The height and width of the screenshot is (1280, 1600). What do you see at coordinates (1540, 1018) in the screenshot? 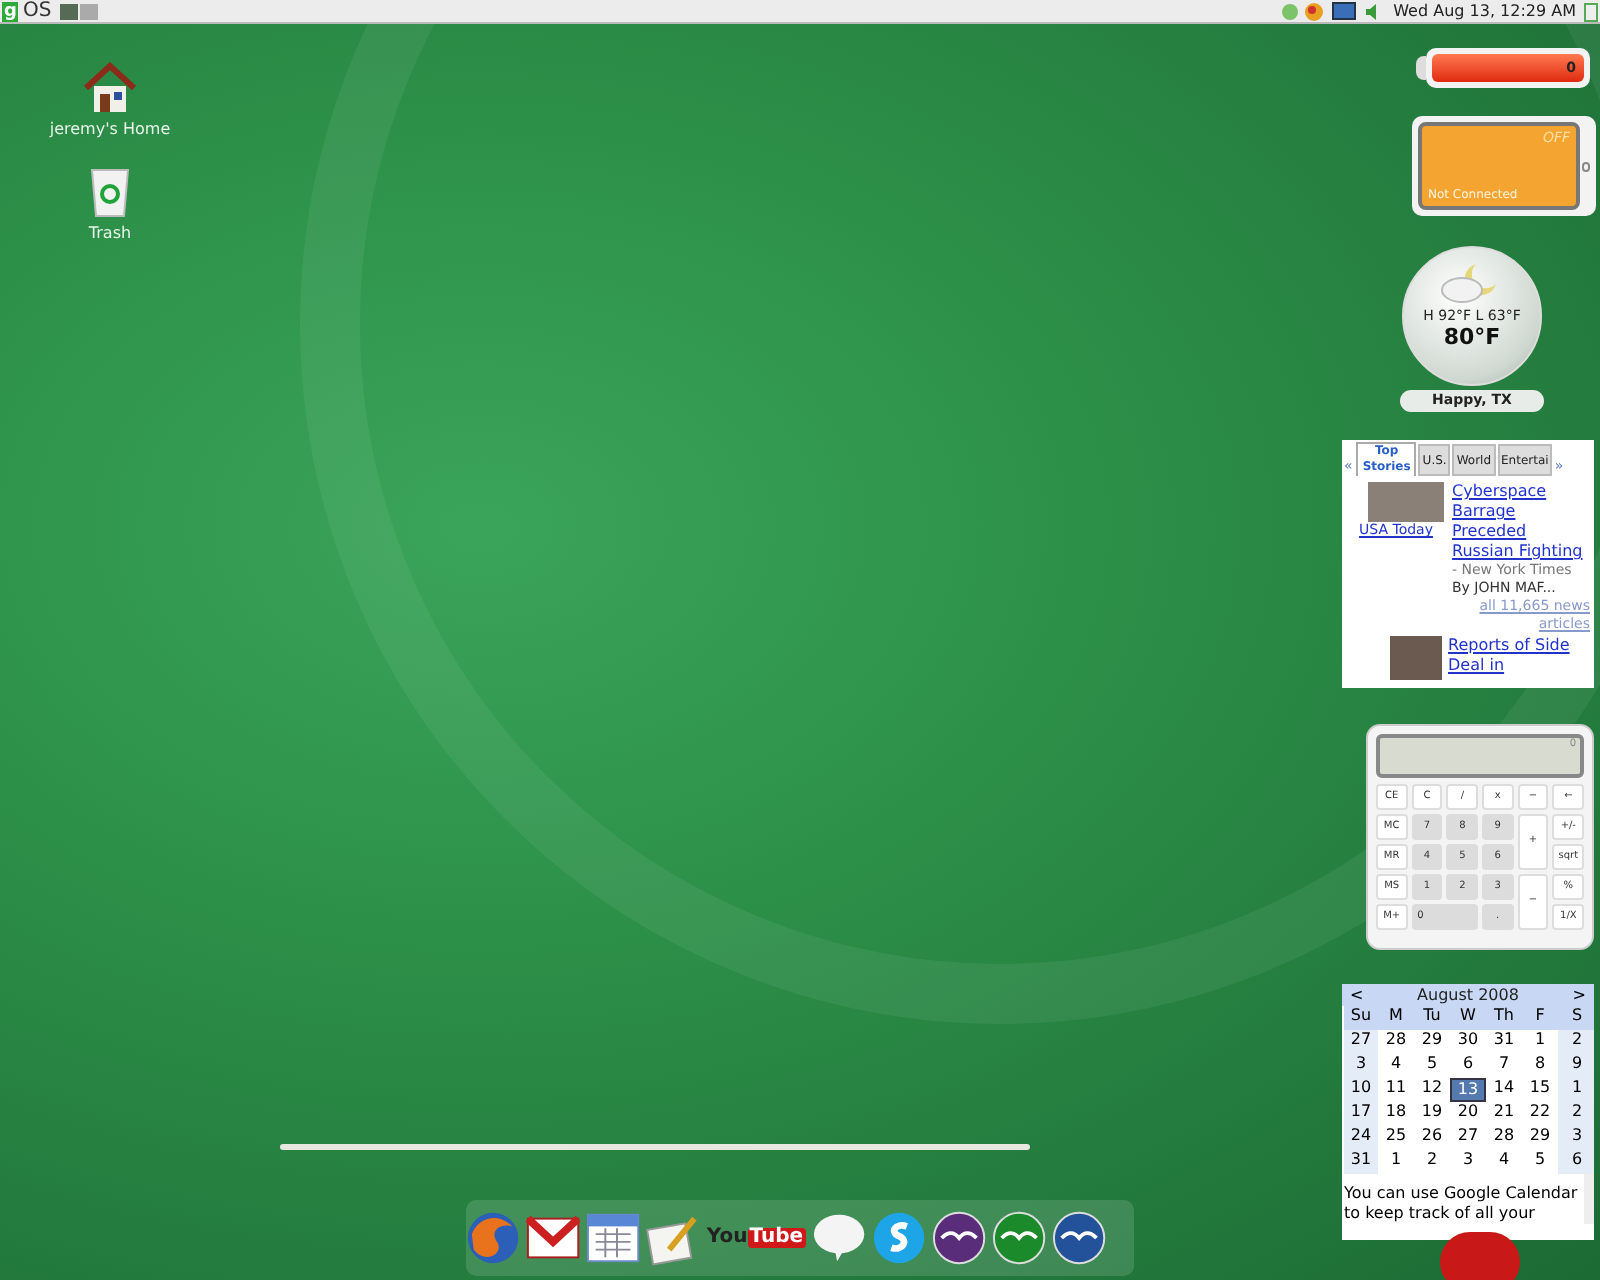
I see `weekday-label: F` at bounding box center [1540, 1018].